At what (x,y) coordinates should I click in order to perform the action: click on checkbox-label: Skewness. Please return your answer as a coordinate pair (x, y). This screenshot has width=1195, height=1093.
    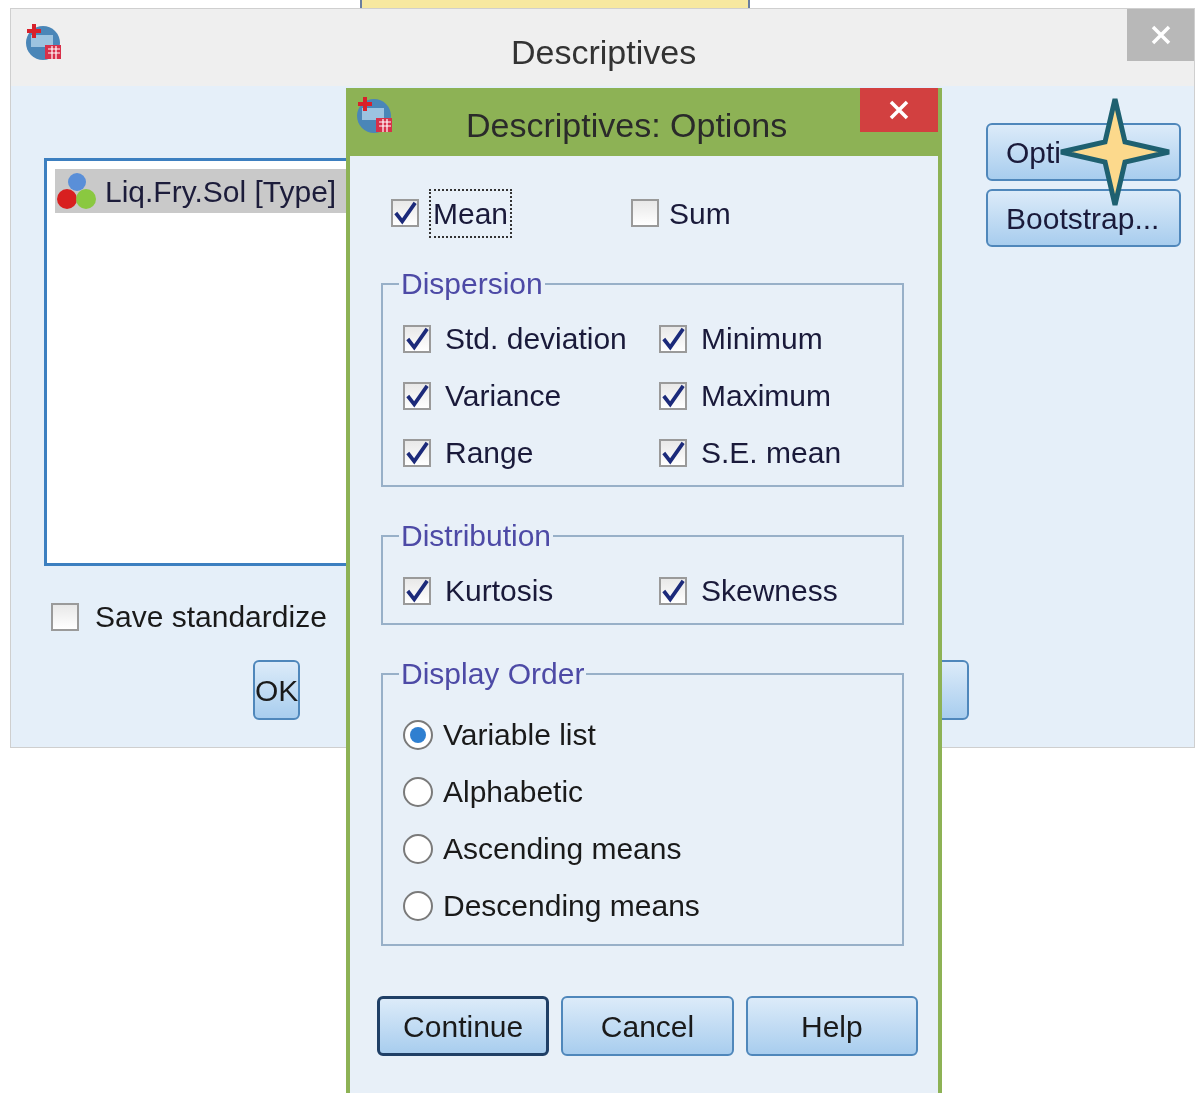
    Looking at the image, I should click on (769, 591).